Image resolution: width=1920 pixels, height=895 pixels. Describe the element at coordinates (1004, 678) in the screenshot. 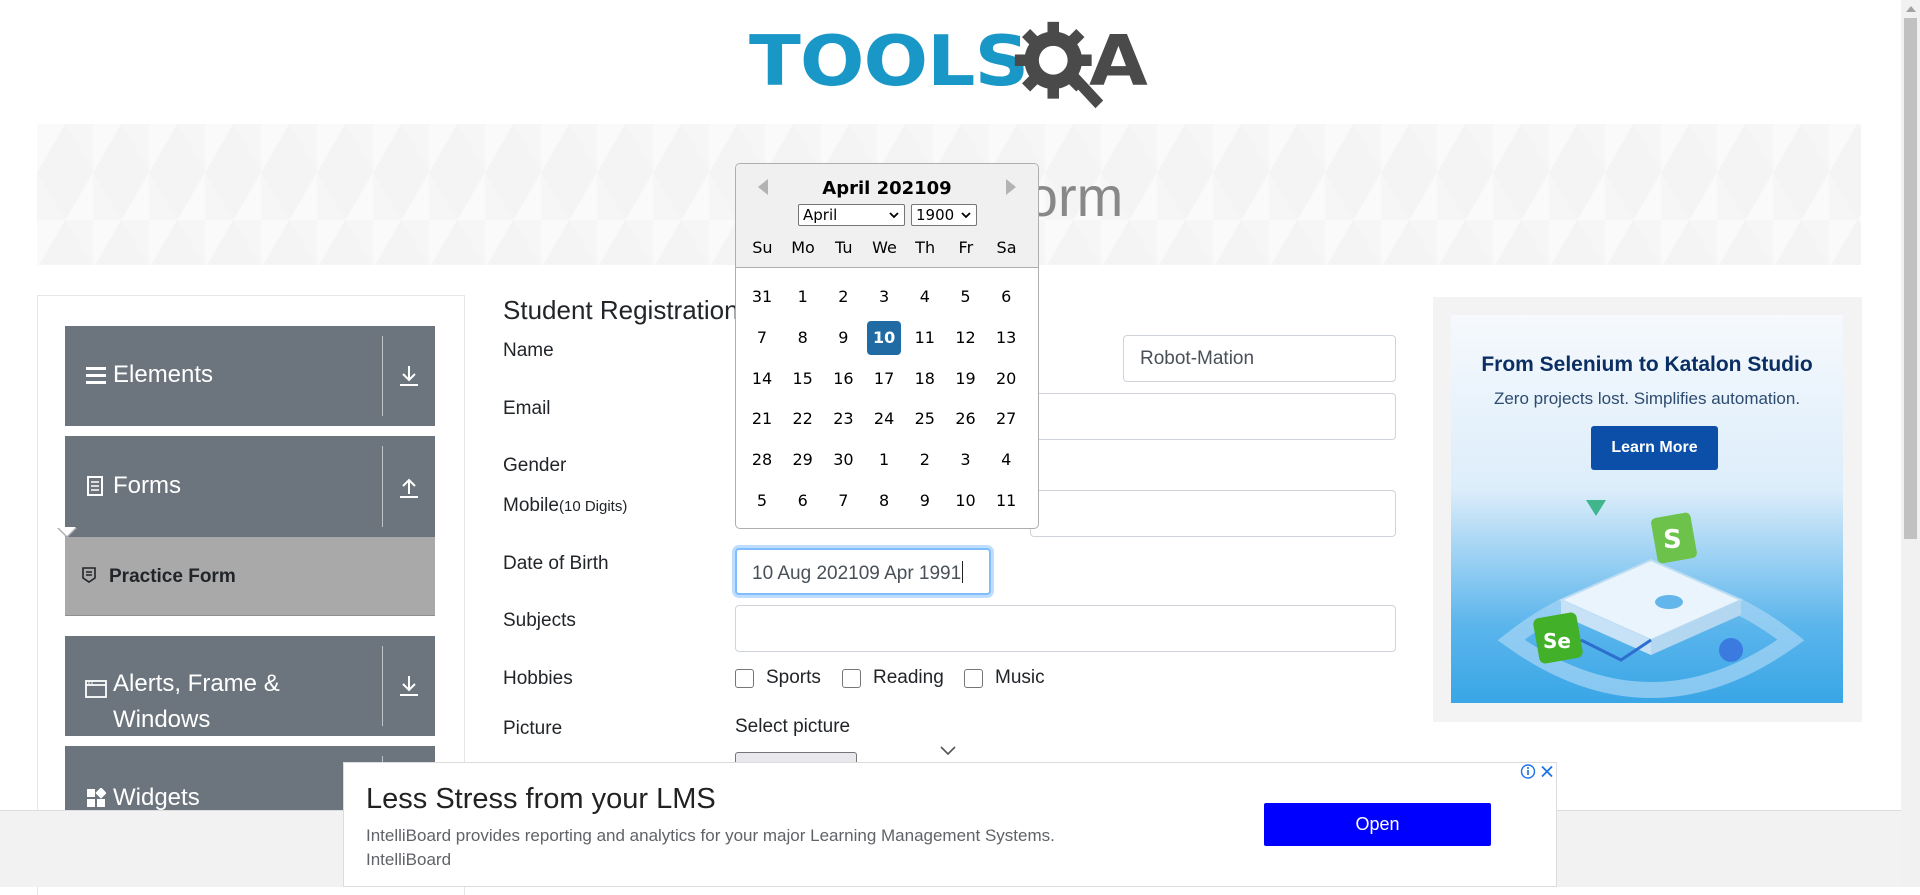

I see `hobby-music: Music` at that location.